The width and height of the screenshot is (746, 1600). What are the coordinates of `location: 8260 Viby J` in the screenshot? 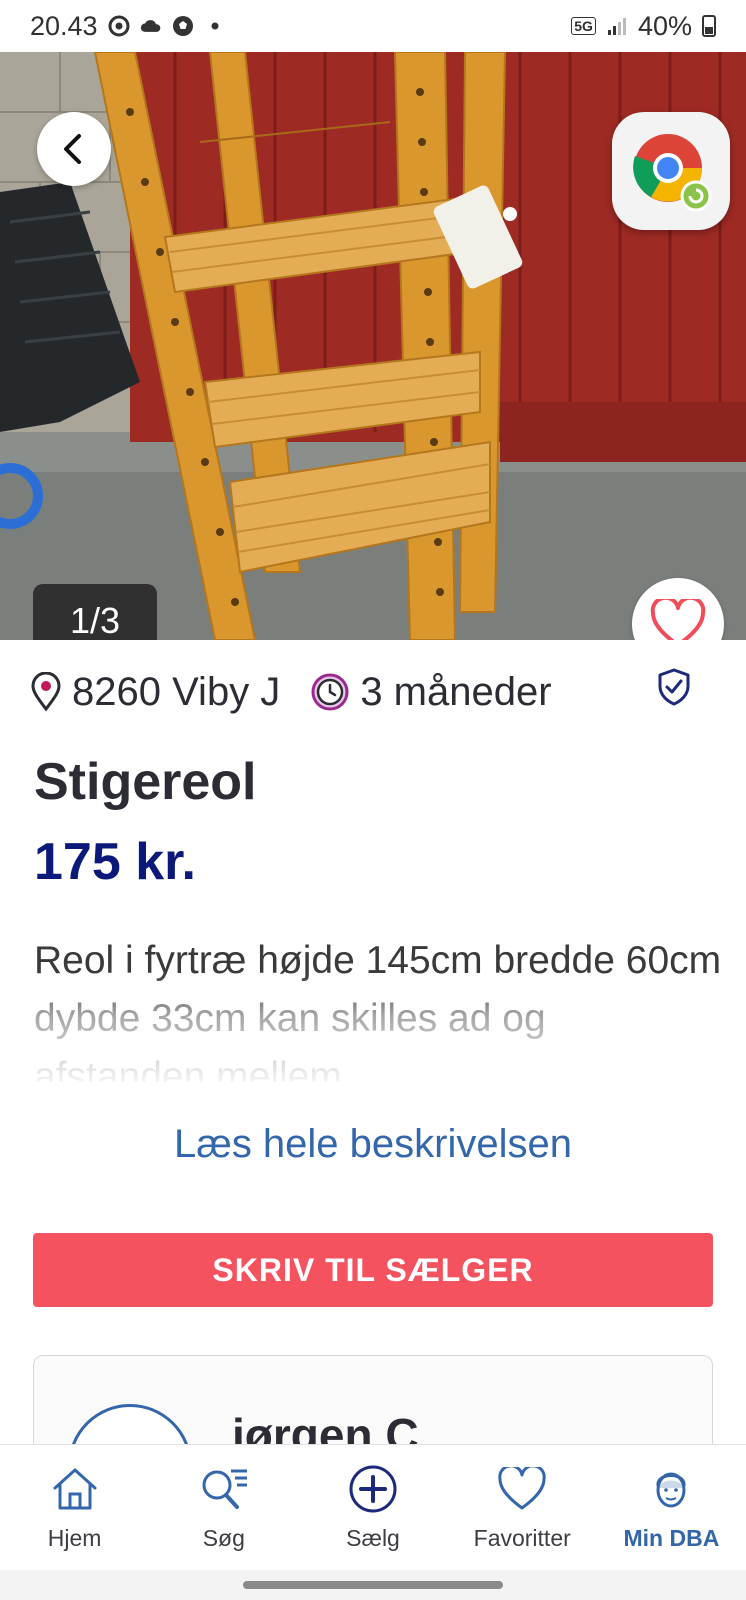 It's located at (155, 692).